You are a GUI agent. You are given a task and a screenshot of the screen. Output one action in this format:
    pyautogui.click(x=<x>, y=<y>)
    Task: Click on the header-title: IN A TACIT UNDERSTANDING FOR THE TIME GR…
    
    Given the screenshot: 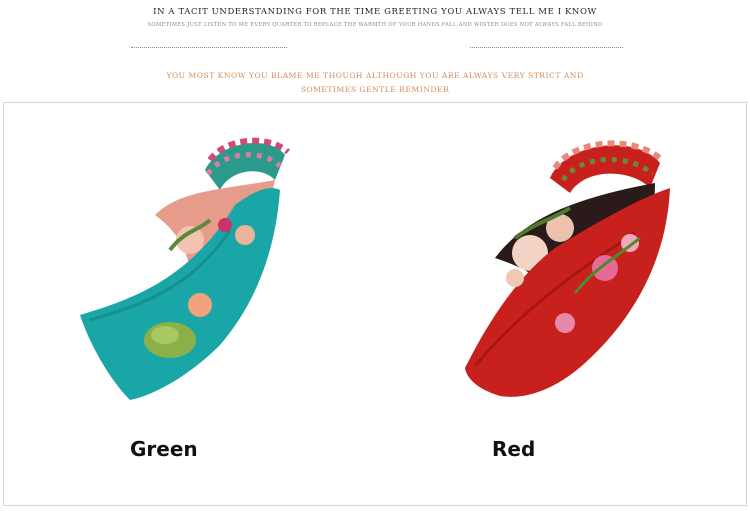 What is the action you would take?
    pyautogui.click(x=375, y=12)
    